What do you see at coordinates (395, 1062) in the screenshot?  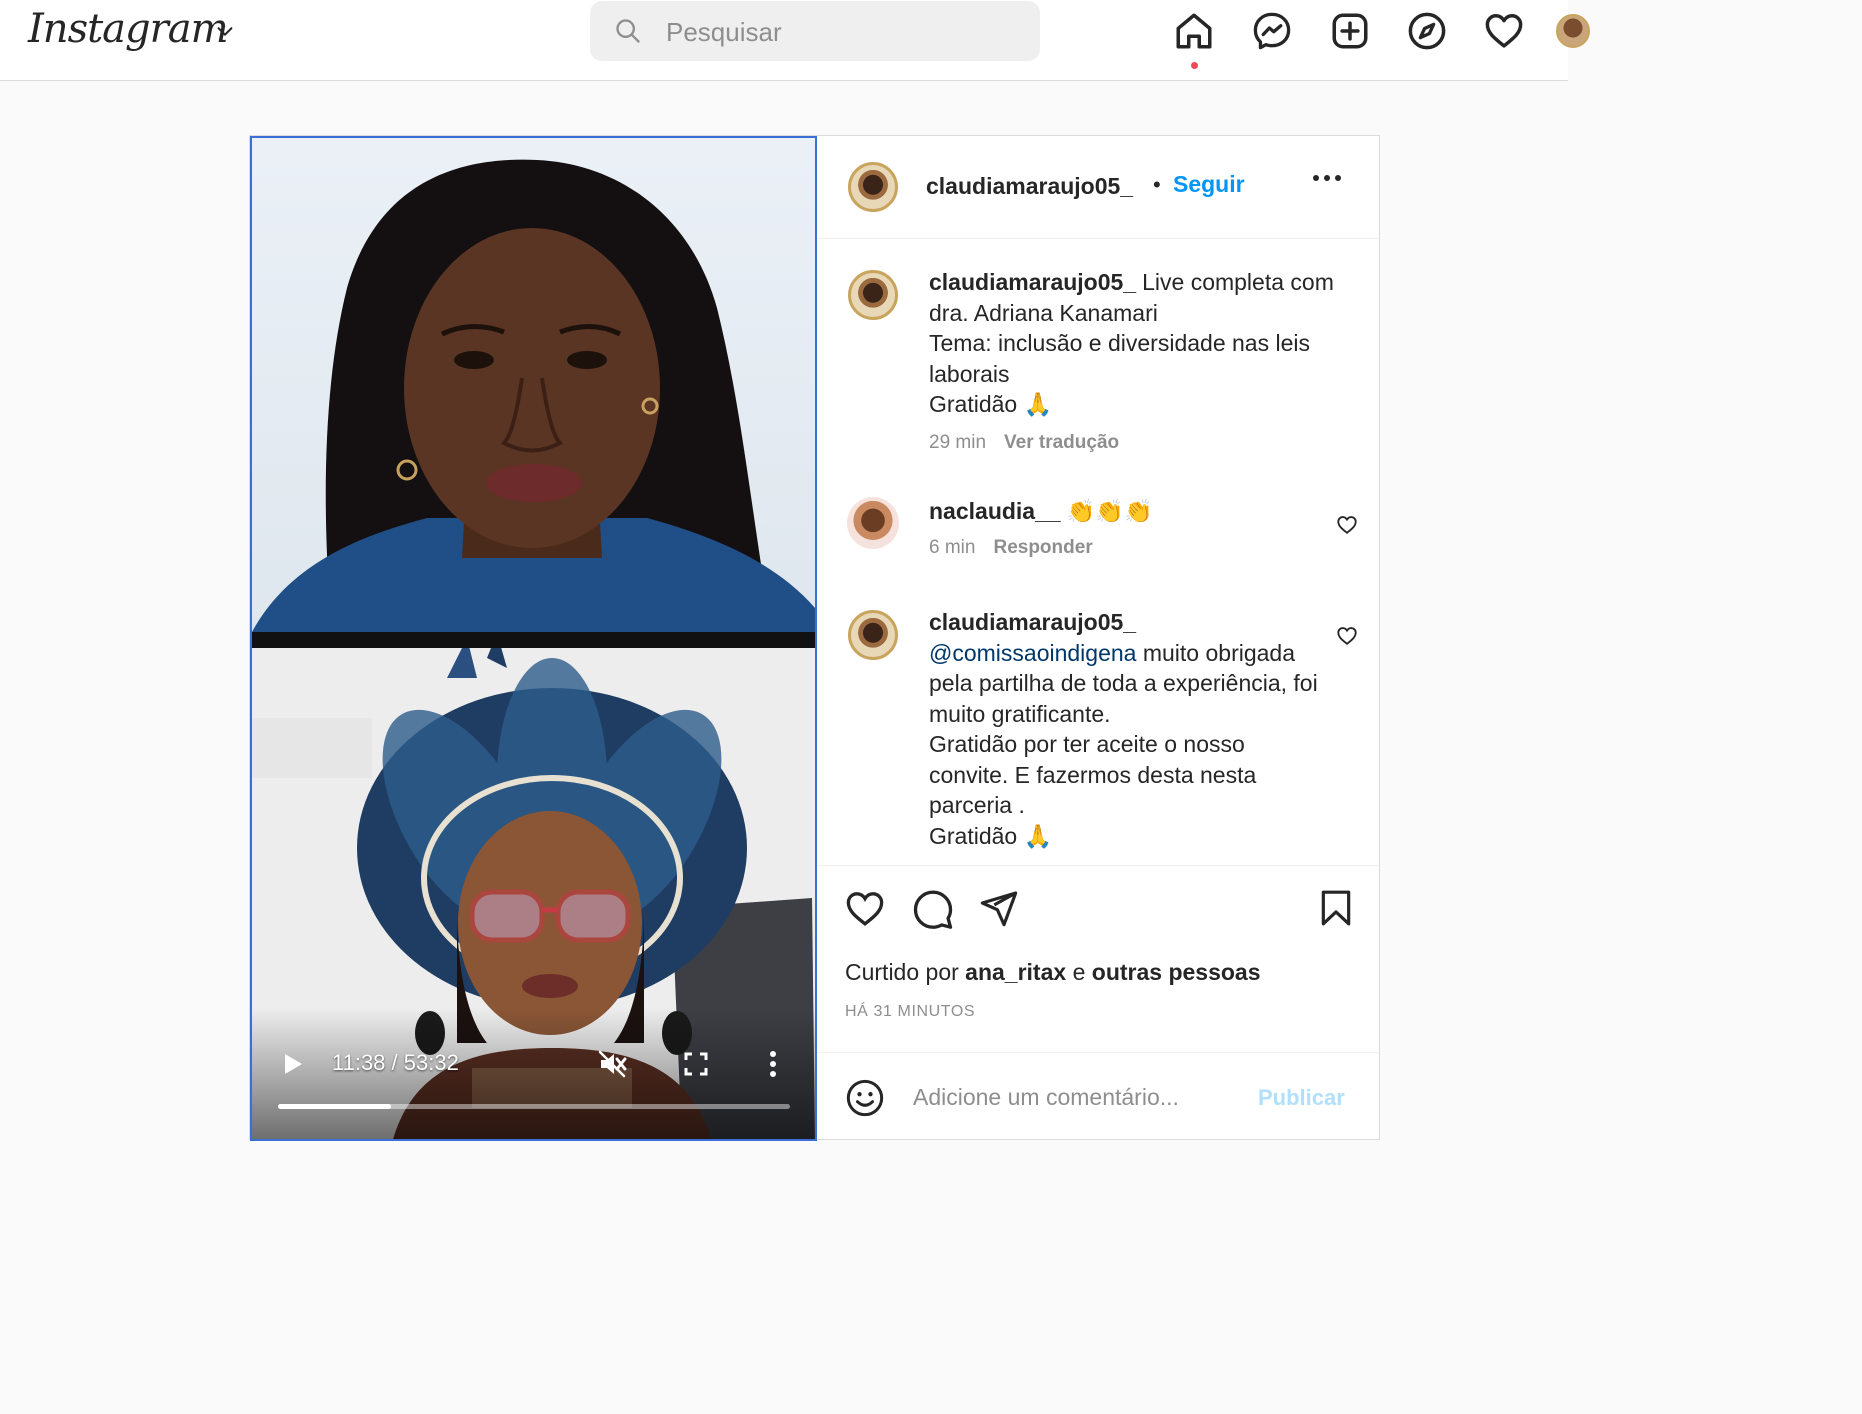 I see `video-time: 11:38 / 53:32` at bounding box center [395, 1062].